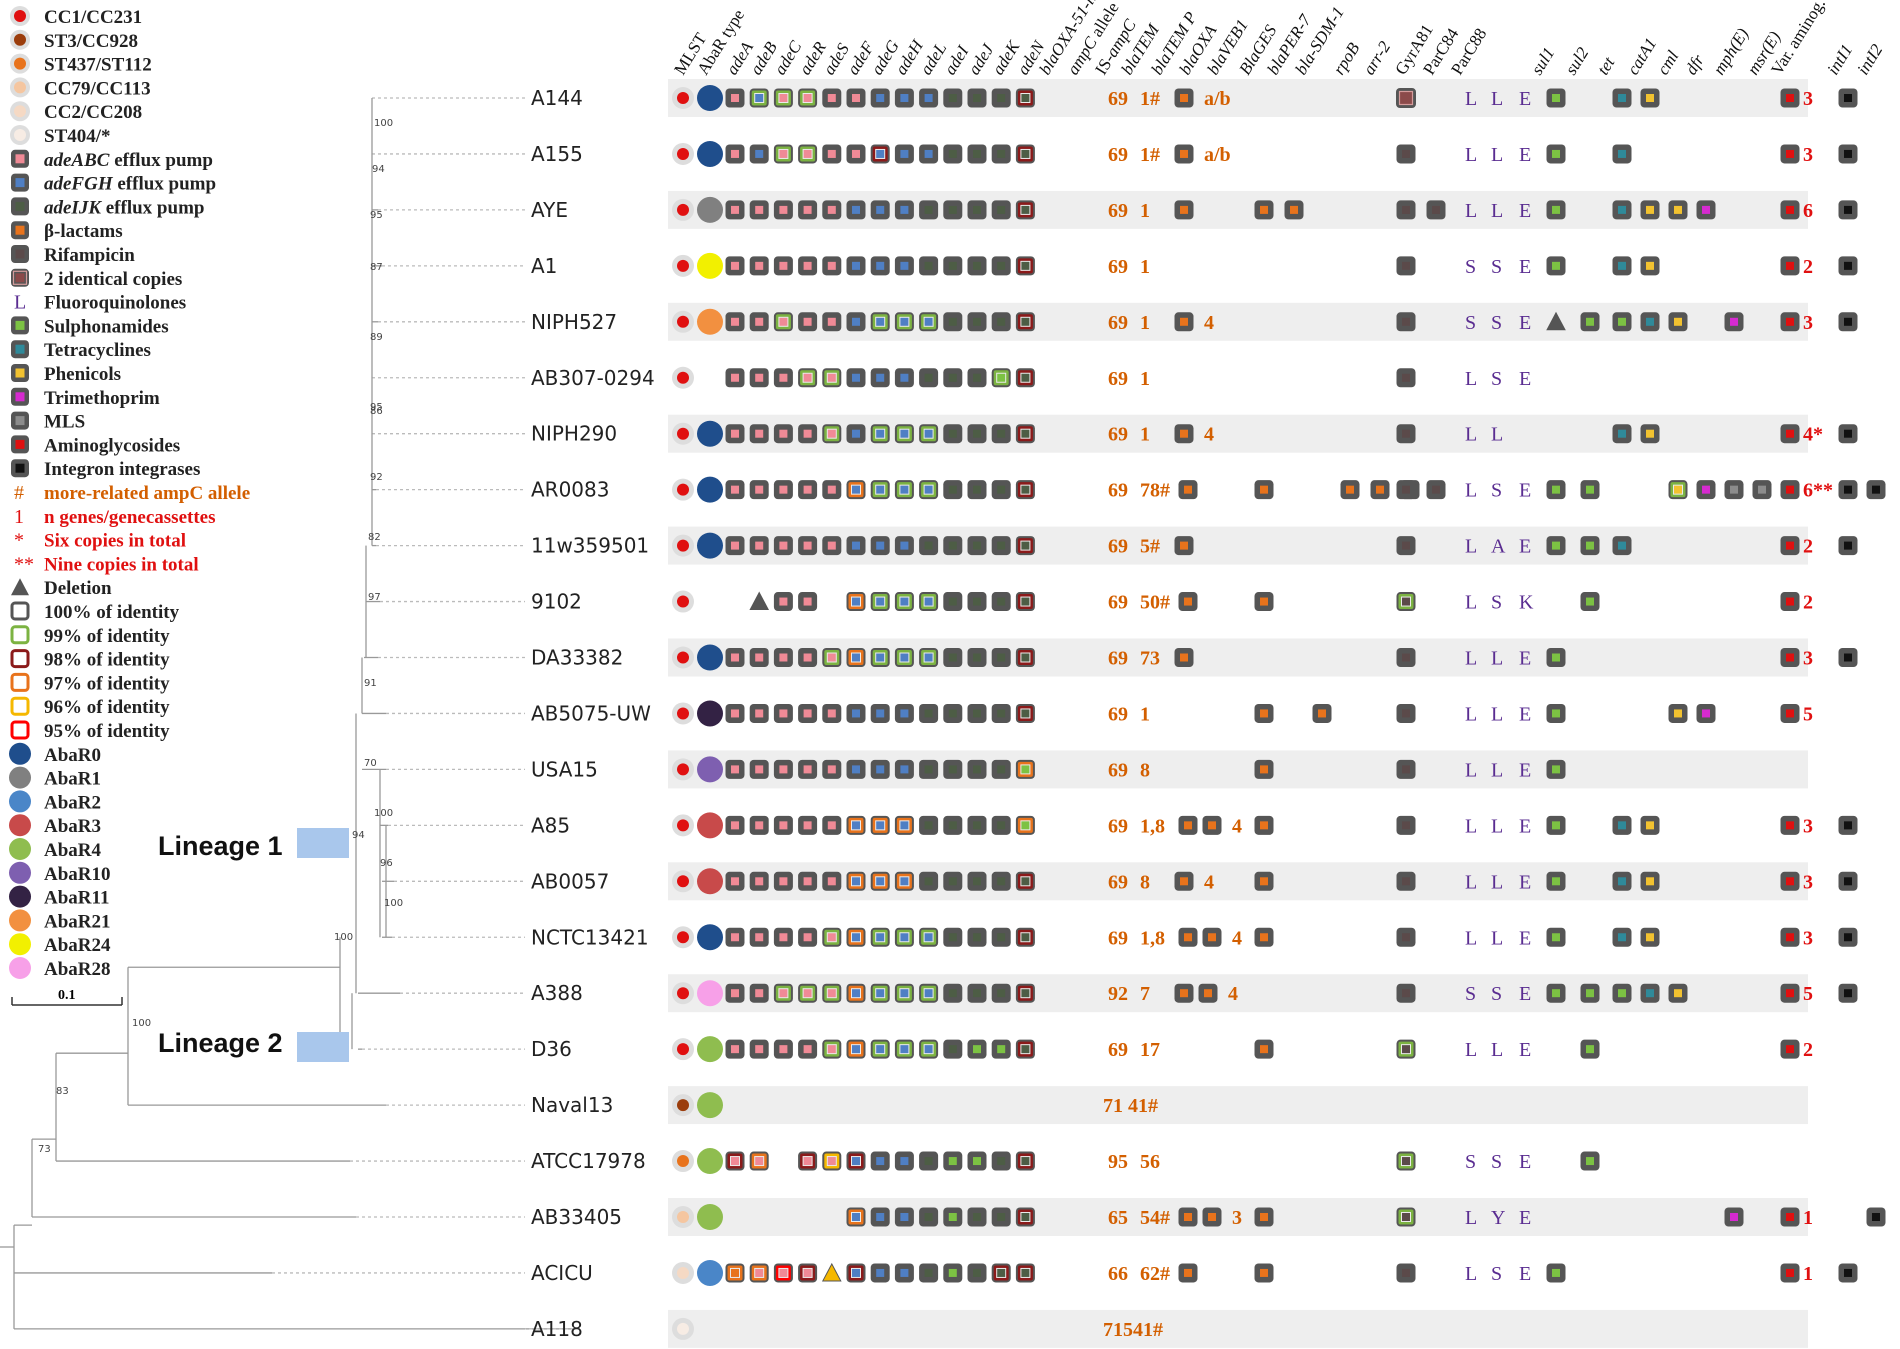 This screenshot has width=1900, height=1349. Describe the element at coordinates (358, 835) in the screenshot. I see `bootstrap-value: 94` at that location.